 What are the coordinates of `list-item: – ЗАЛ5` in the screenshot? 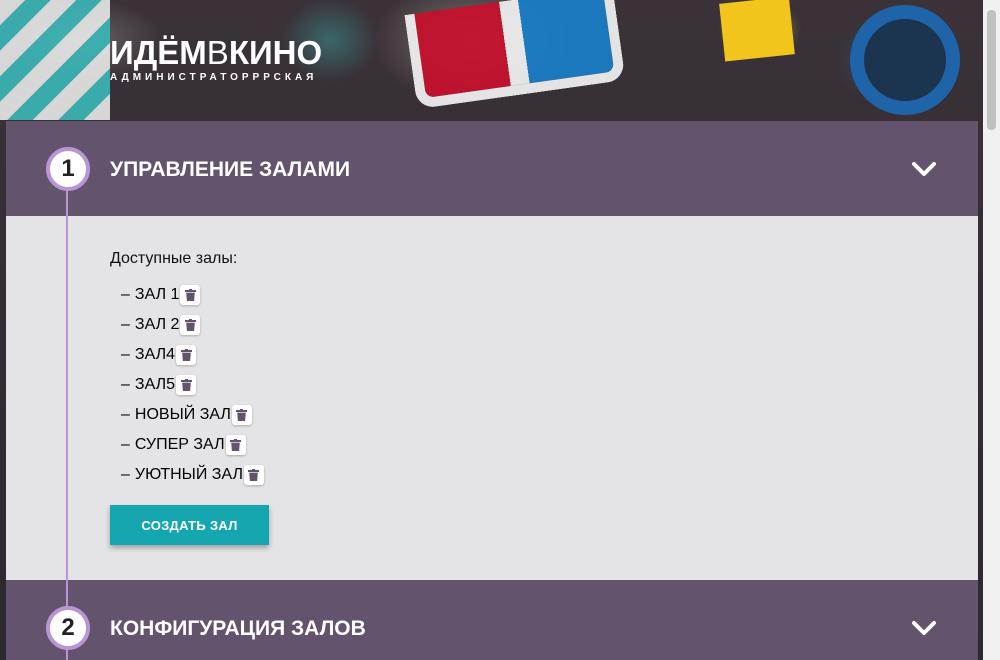 It's located at (187, 385).